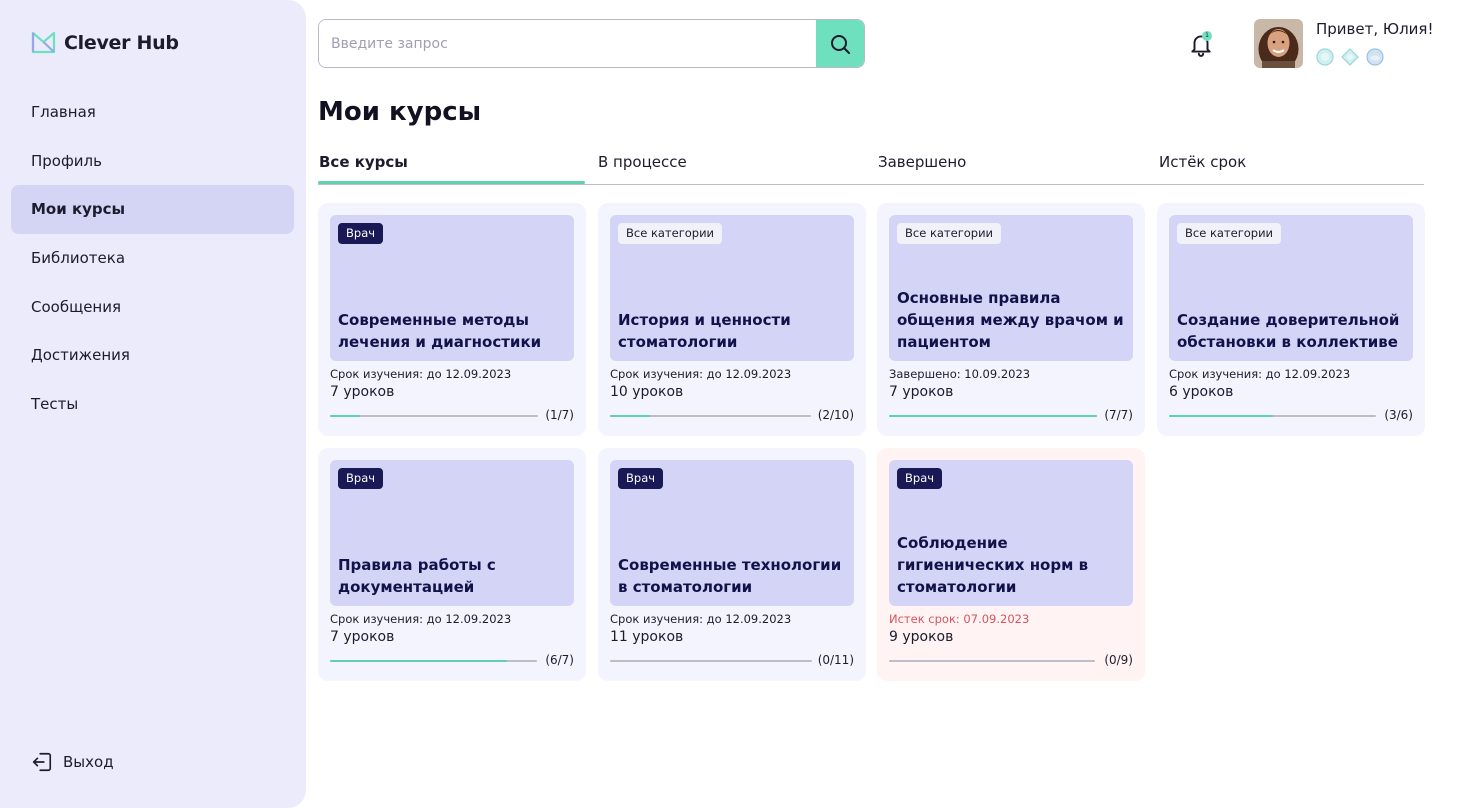  What do you see at coordinates (1203, 162) in the screenshot?
I see `tab-label: Истёк срок` at bounding box center [1203, 162].